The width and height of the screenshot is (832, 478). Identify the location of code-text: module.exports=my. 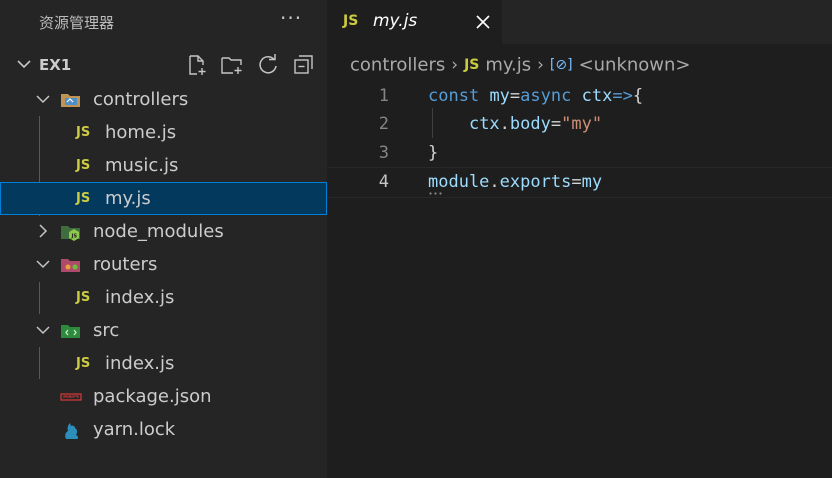
(515, 182).